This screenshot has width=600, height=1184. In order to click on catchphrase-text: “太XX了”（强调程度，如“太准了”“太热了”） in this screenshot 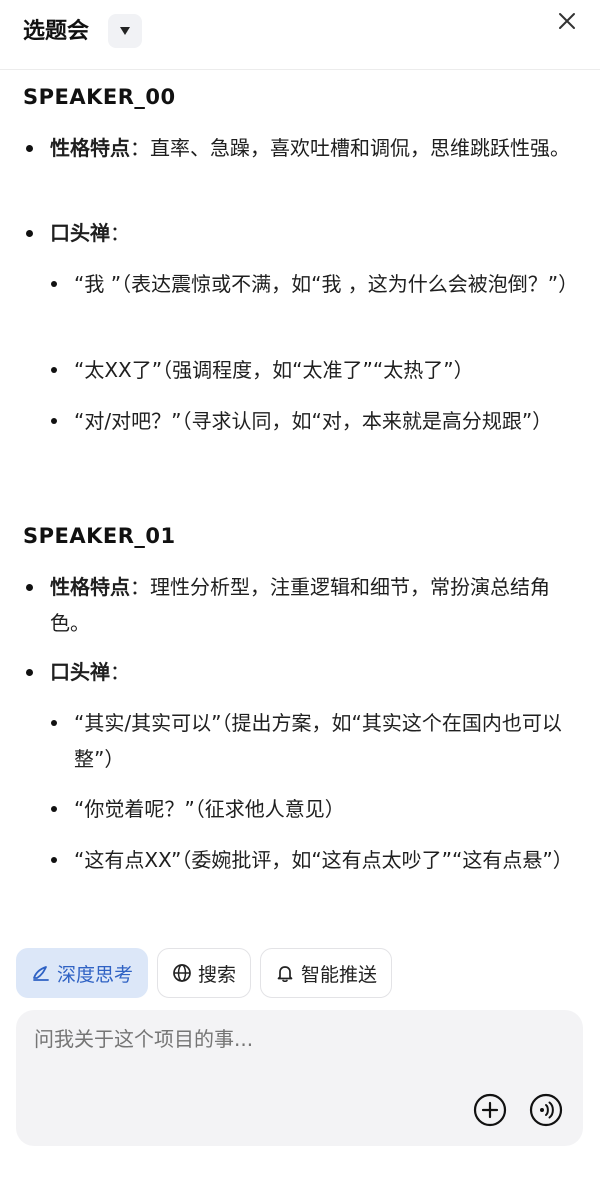, I will do `click(274, 370)`.